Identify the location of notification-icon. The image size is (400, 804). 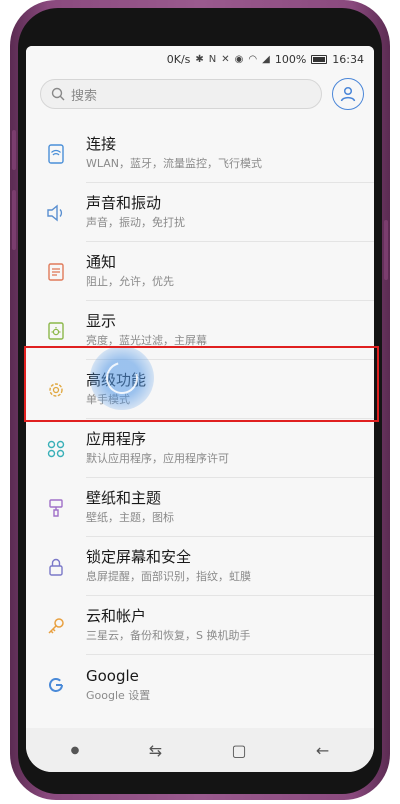
(56, 272).